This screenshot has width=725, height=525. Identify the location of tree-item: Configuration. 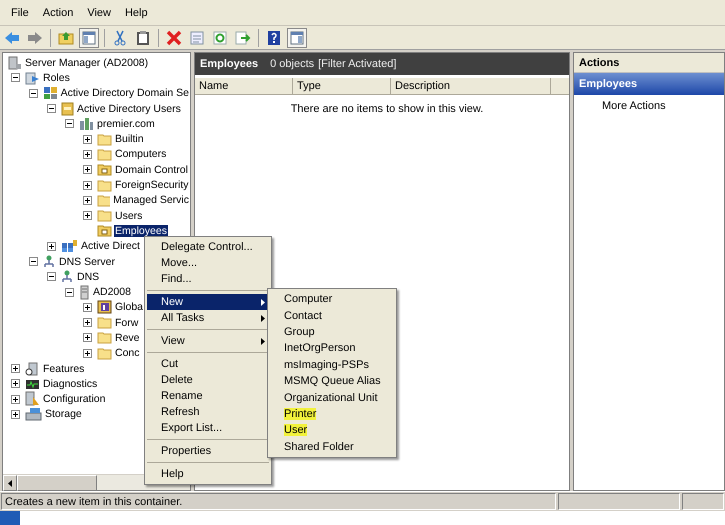
(74, 399).